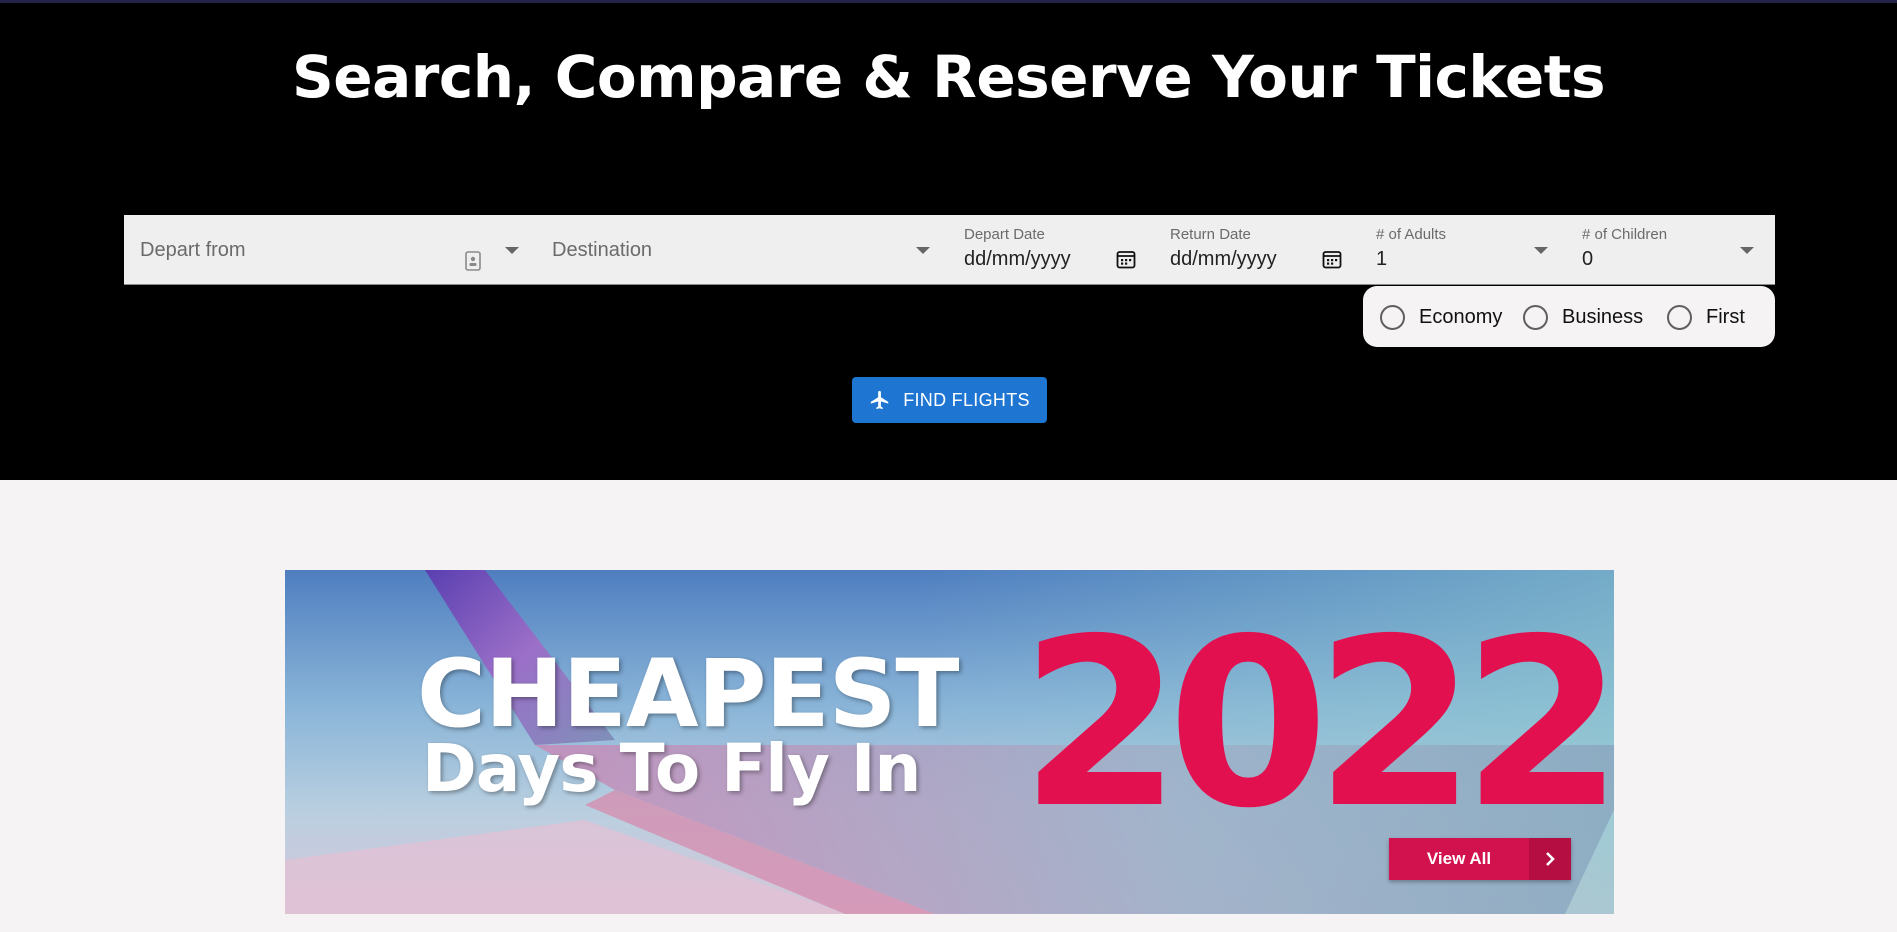 This screenshot has width=1897, height=932. Describe the element at coordinates (1725, 316) in the screenshot. I see `radio-first-label: First` at that location.